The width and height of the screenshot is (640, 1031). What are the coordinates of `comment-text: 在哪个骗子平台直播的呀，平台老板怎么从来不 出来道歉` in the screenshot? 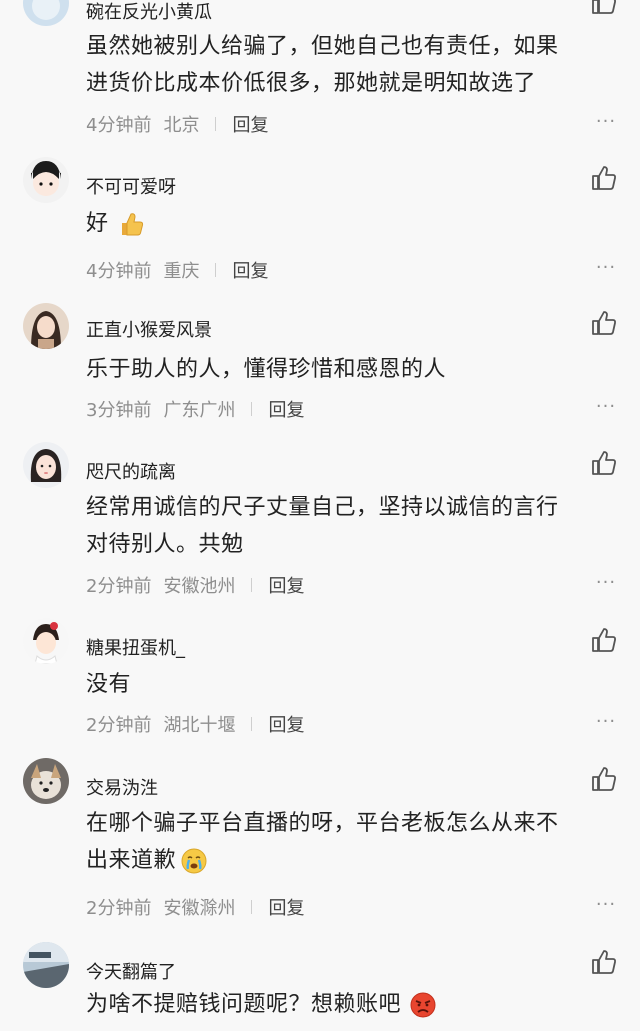 It's located at (356, 842).